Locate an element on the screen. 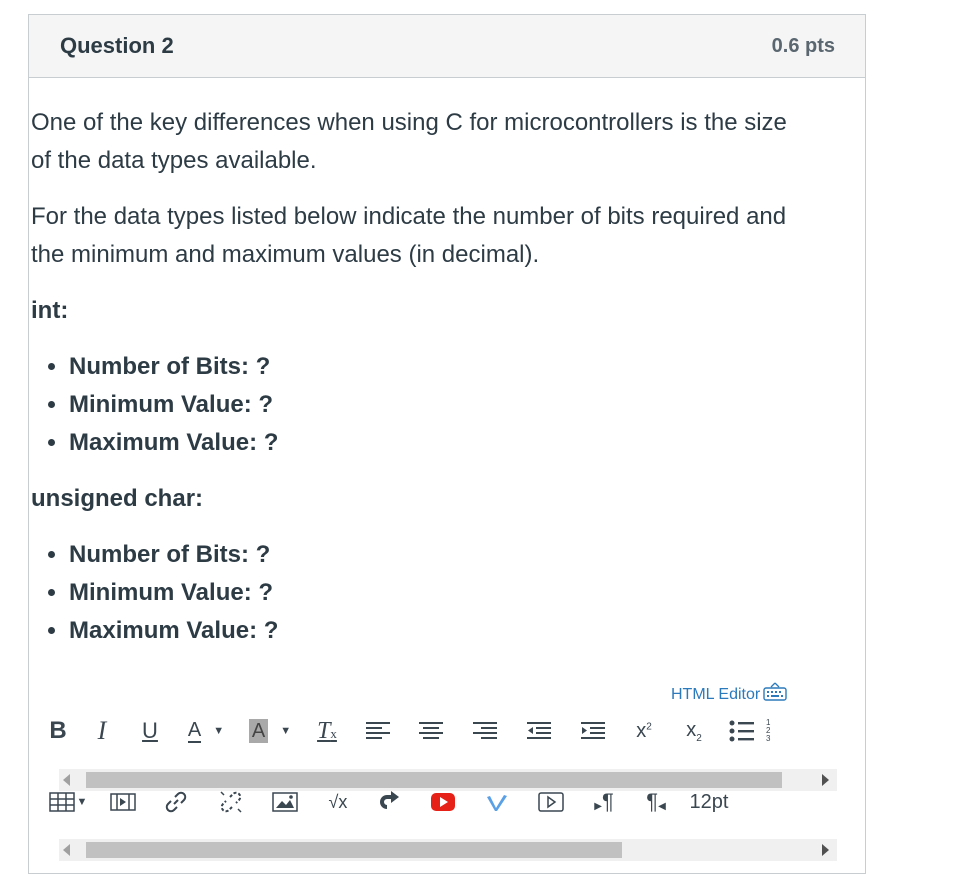 This screenshot has height=874, width=968. underline-button: U is located at coordinates (150, 731).